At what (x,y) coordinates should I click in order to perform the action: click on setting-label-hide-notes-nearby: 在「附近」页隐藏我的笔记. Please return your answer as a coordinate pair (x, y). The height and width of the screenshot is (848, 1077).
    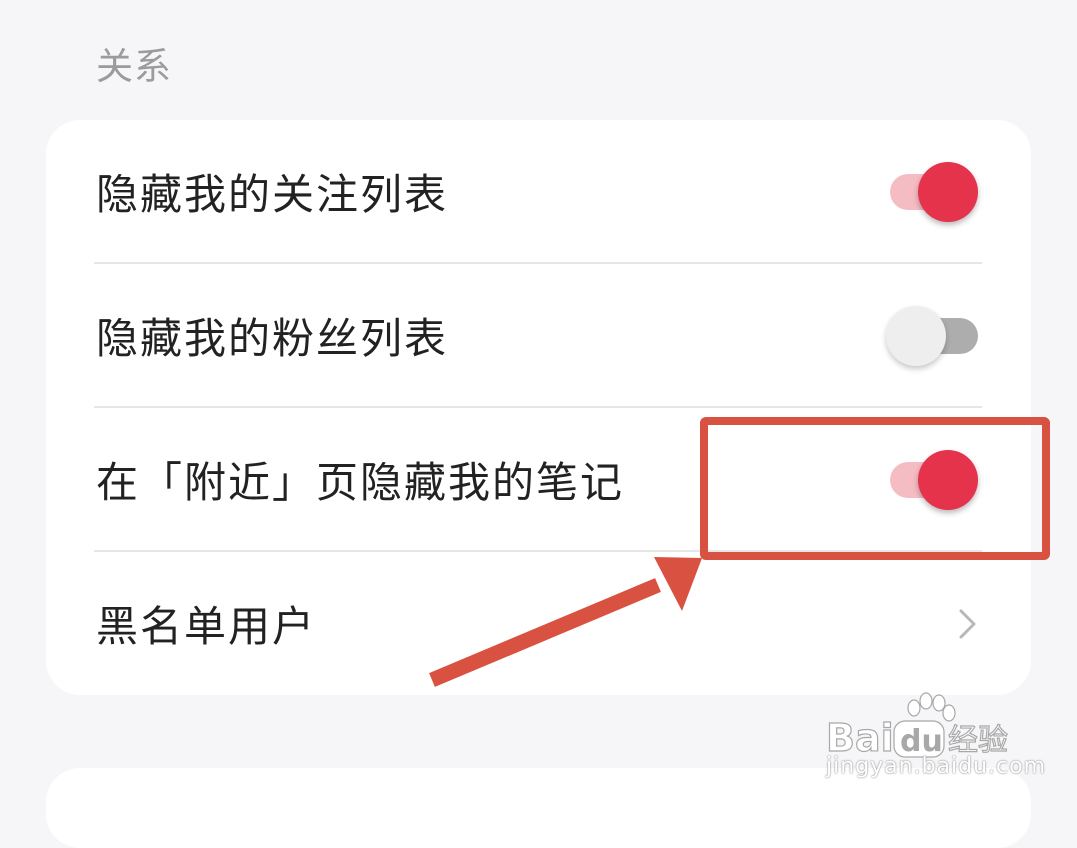
    Looking at the image, I should click on (360, 482).